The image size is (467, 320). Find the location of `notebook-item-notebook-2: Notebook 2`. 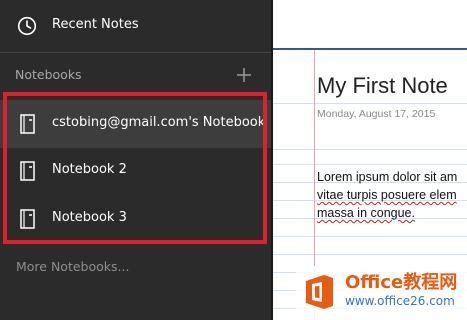

notebook-item-notebook-2: Notebook 2 is located at coordinates (135, 171).